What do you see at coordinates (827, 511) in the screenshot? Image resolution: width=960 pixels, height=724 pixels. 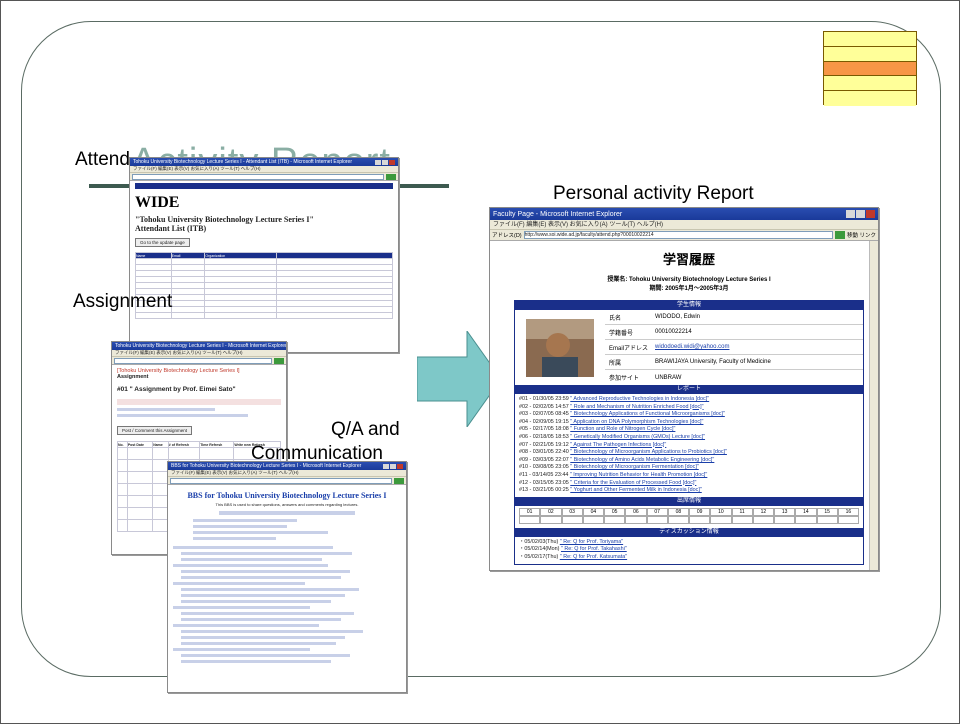 I see `attendance-col: 15` at bounding box center [827, 511].